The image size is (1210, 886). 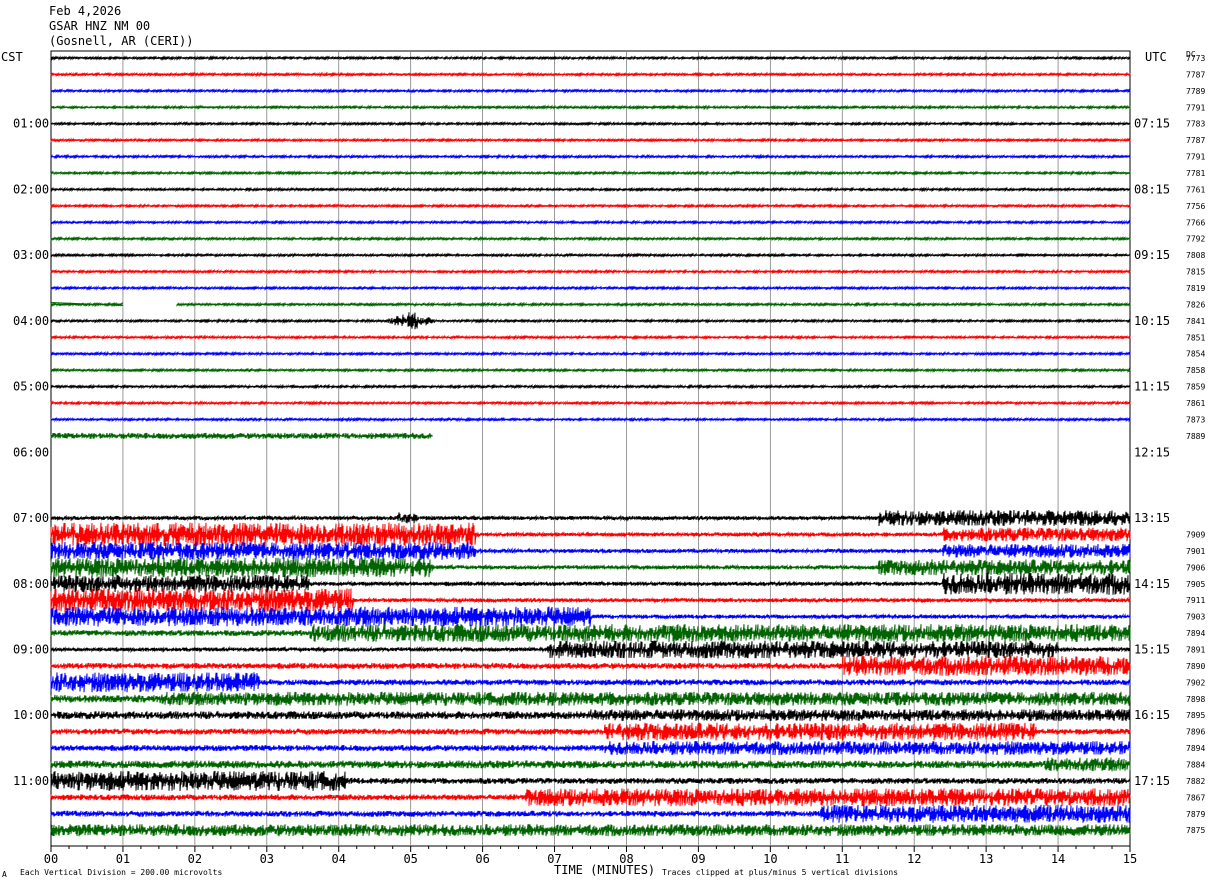 I want to click on dc-offset-label: 7815, so click(x=1195, y=272).